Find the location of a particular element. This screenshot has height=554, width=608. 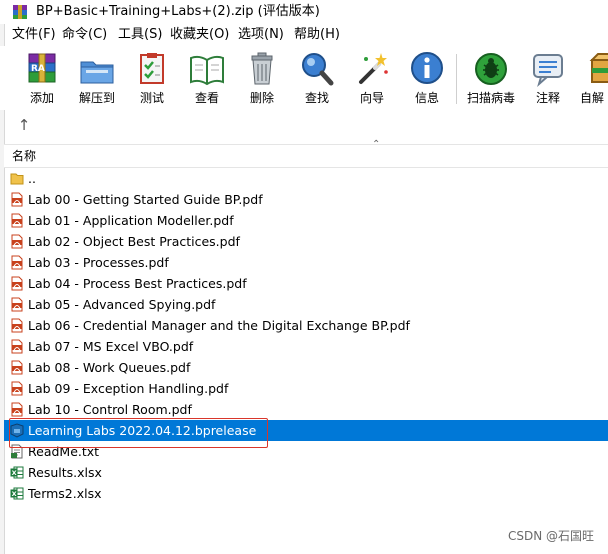

info-icon is located at coordinates (427, 68).